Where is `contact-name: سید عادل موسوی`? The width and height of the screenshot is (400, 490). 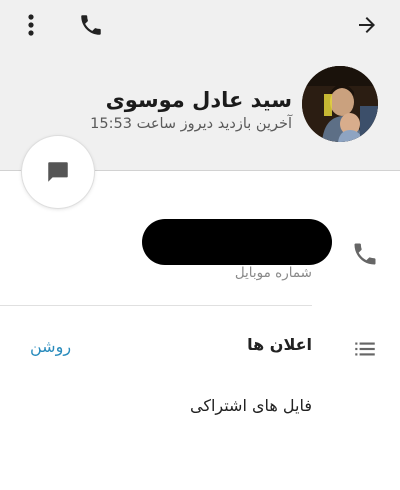 contact-name: سید عادل موسوی is located at coordinates (198, 100).